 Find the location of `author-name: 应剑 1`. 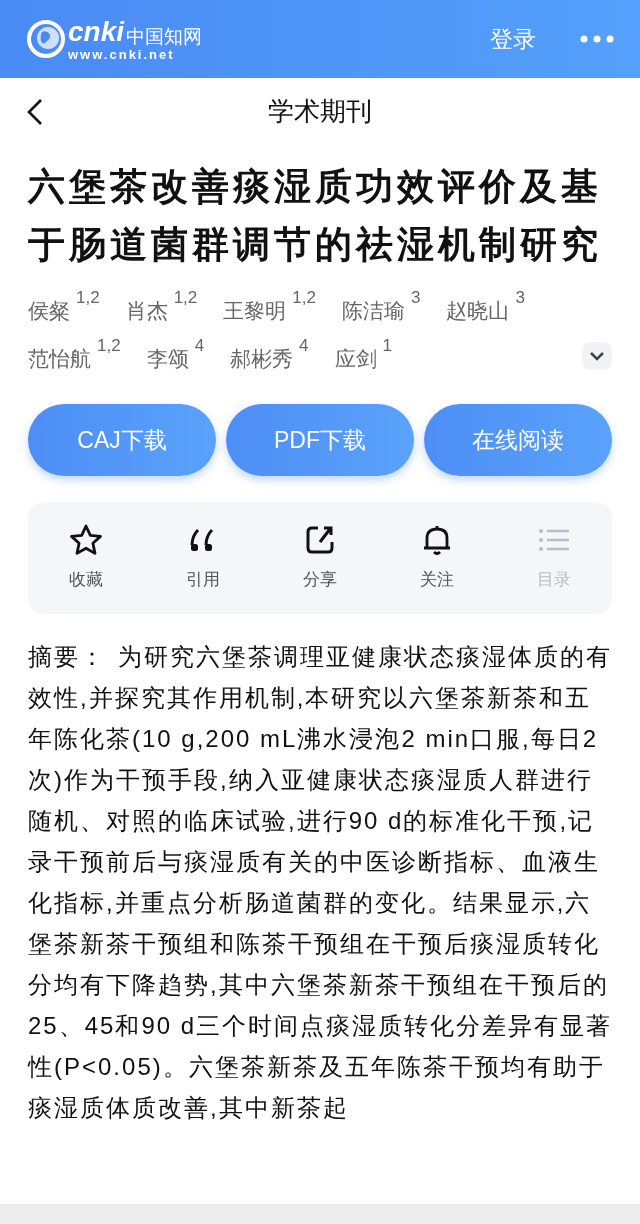

author-name: 应剑 1 is located at coordinates (363, 355).